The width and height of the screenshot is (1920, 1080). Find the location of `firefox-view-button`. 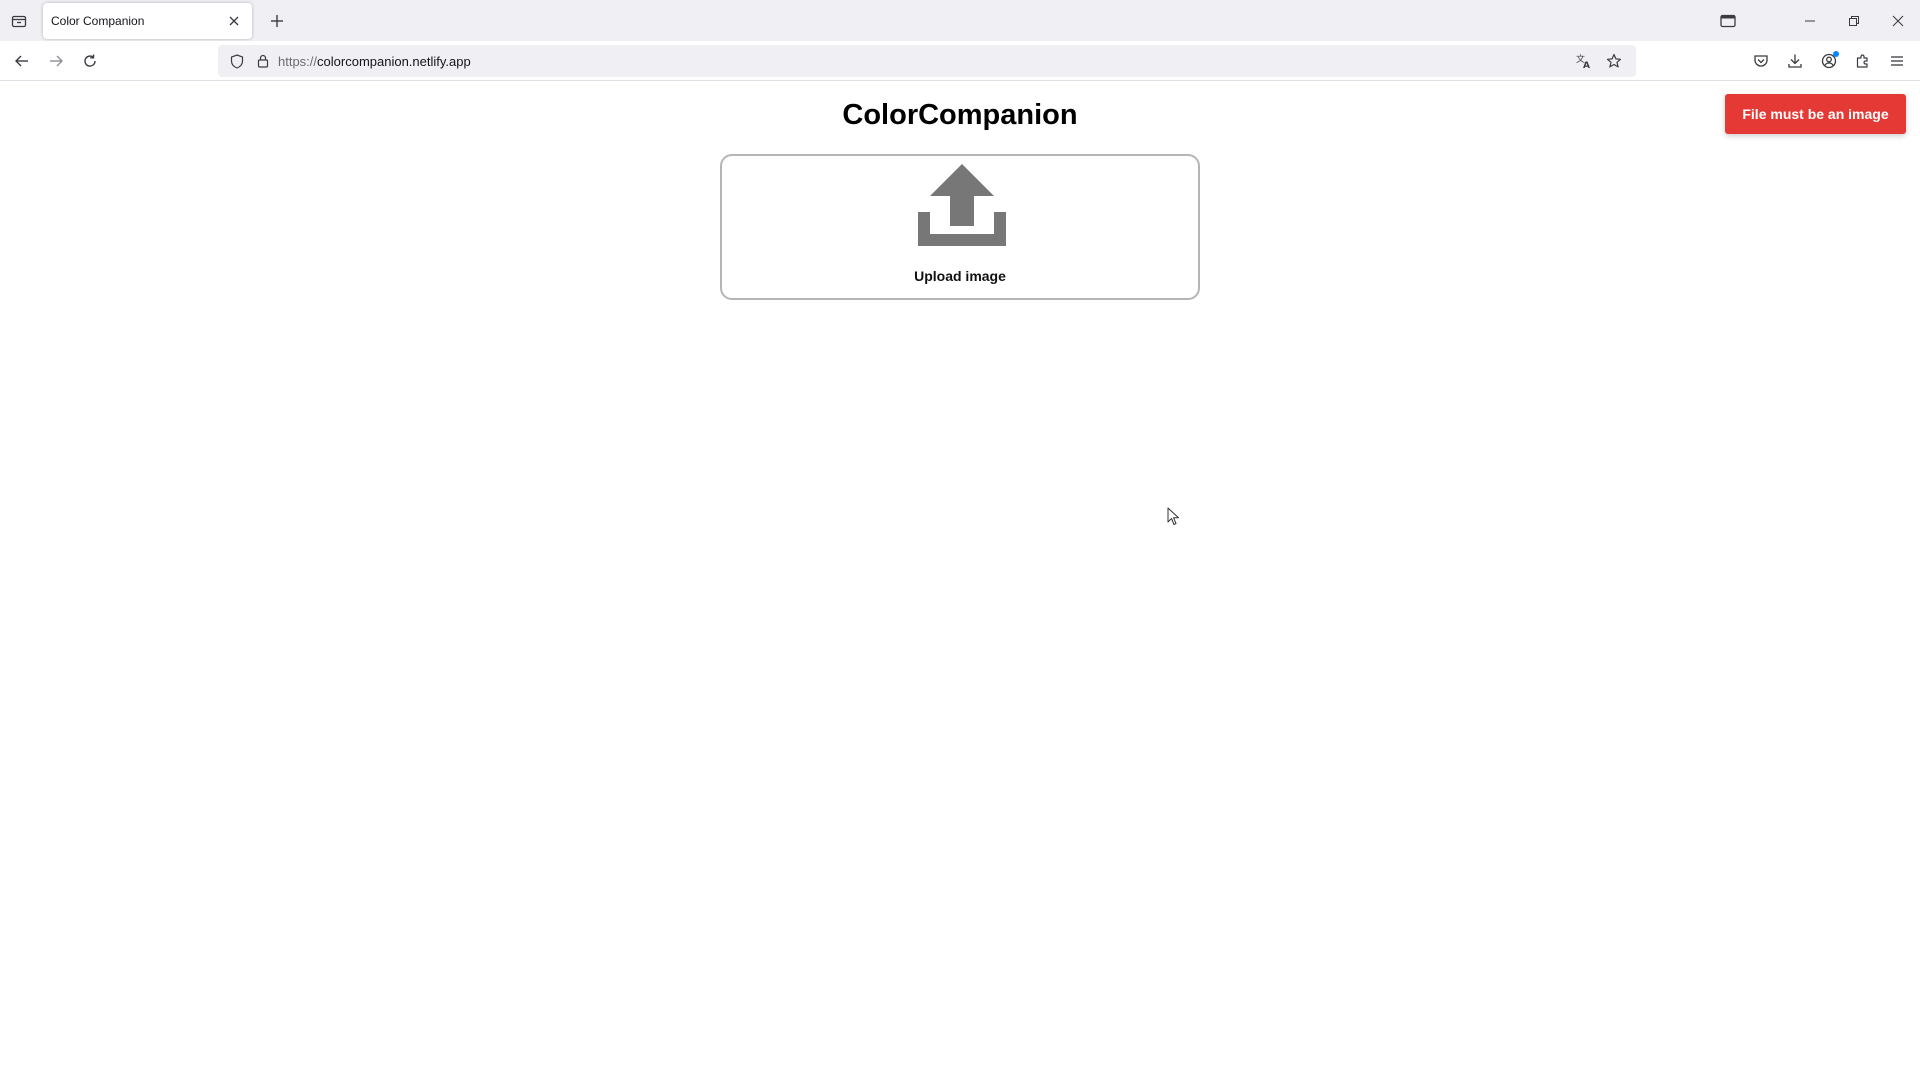

firefox-view-button is located at coordinates (1728, 20).